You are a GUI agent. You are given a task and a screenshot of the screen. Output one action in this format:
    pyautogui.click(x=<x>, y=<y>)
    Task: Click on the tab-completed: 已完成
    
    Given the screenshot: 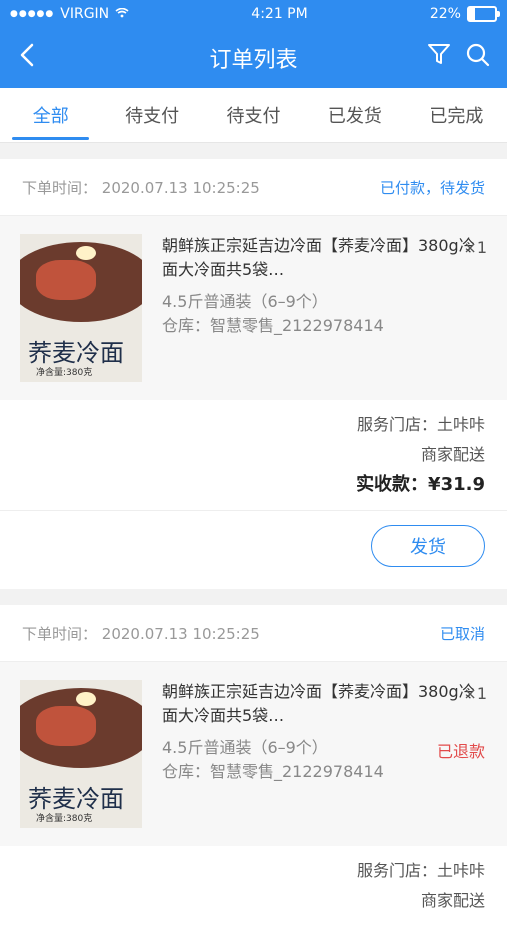 What is the action you would take?
    pyautogui.click(x=456, y=115)
    